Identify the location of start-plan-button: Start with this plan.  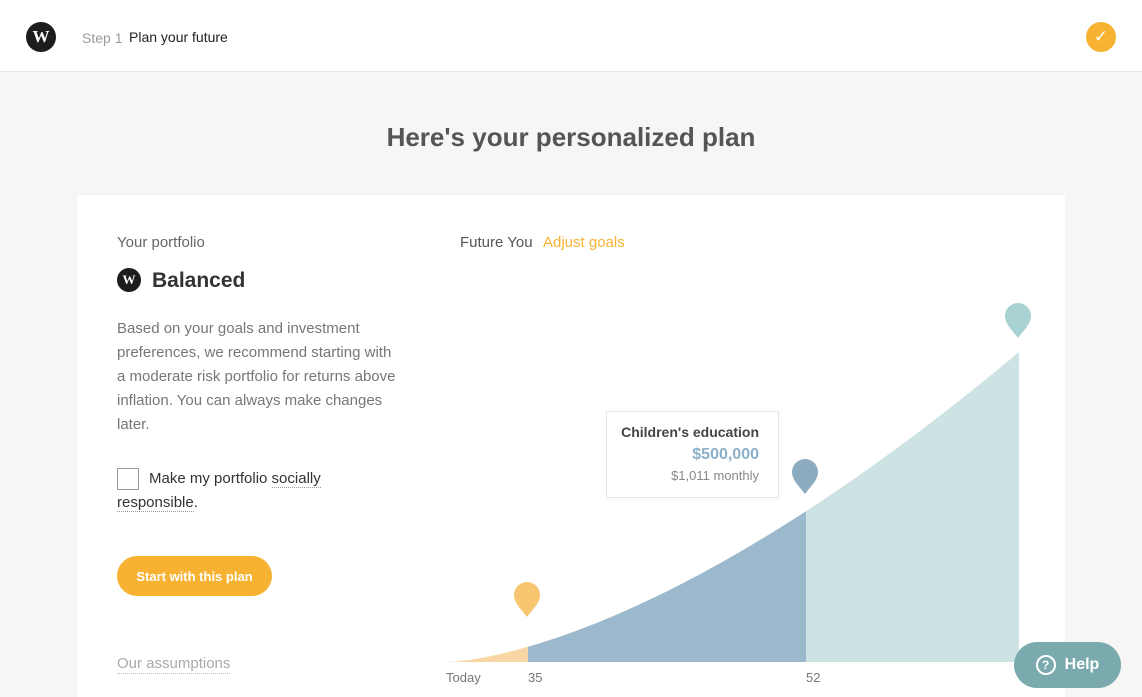
(194, 576).